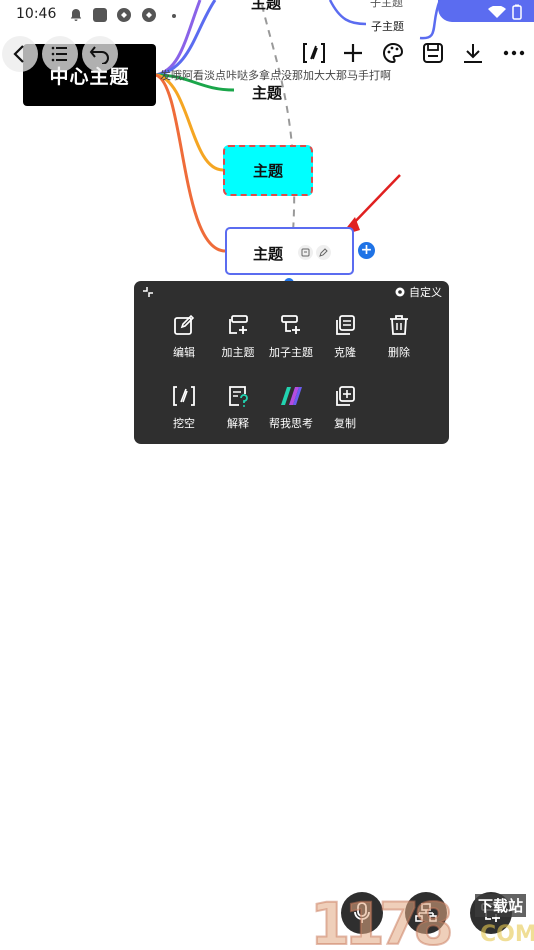 The image size is (534, 950). Describe the element at coordinates (184, 352) in the screenshot. I see `menu-item-label: 编辑` at that location.